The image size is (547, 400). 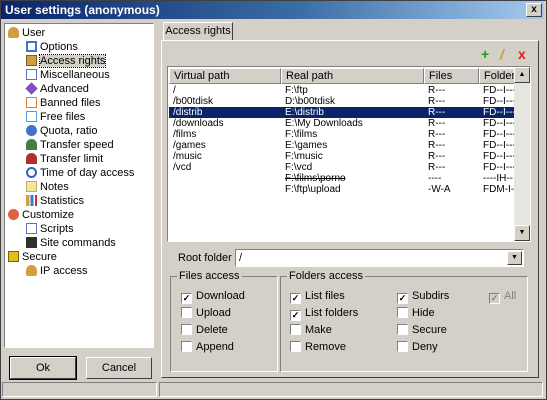 What do you see at coordinates (502, 54) in the screenshot?
I see `edit-icon: /` at bounding box center [502, 54].